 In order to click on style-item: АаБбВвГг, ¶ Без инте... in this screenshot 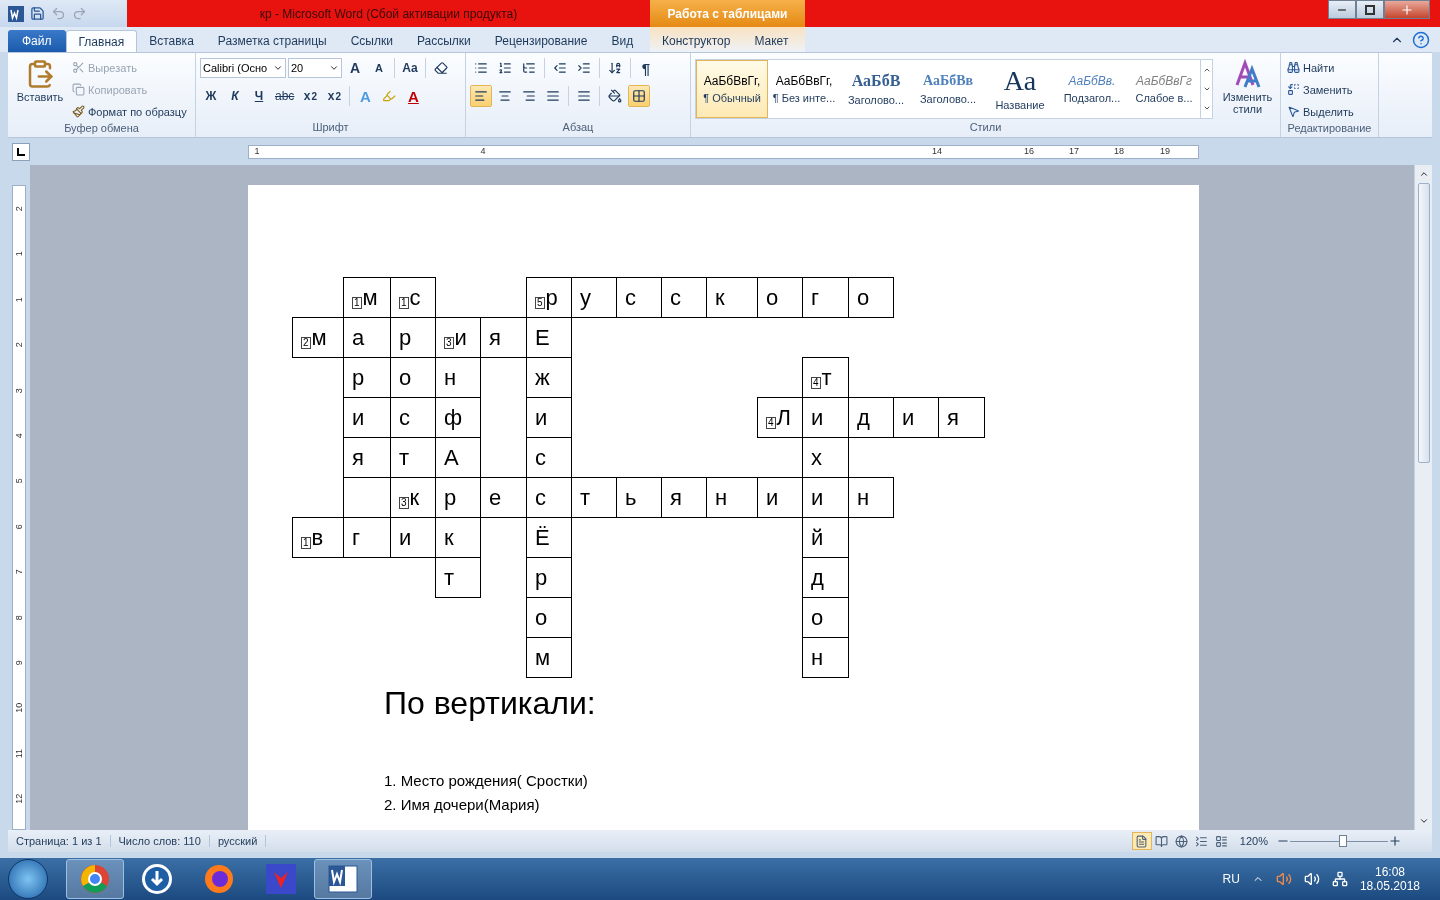, I will do `click(804, 89)`.